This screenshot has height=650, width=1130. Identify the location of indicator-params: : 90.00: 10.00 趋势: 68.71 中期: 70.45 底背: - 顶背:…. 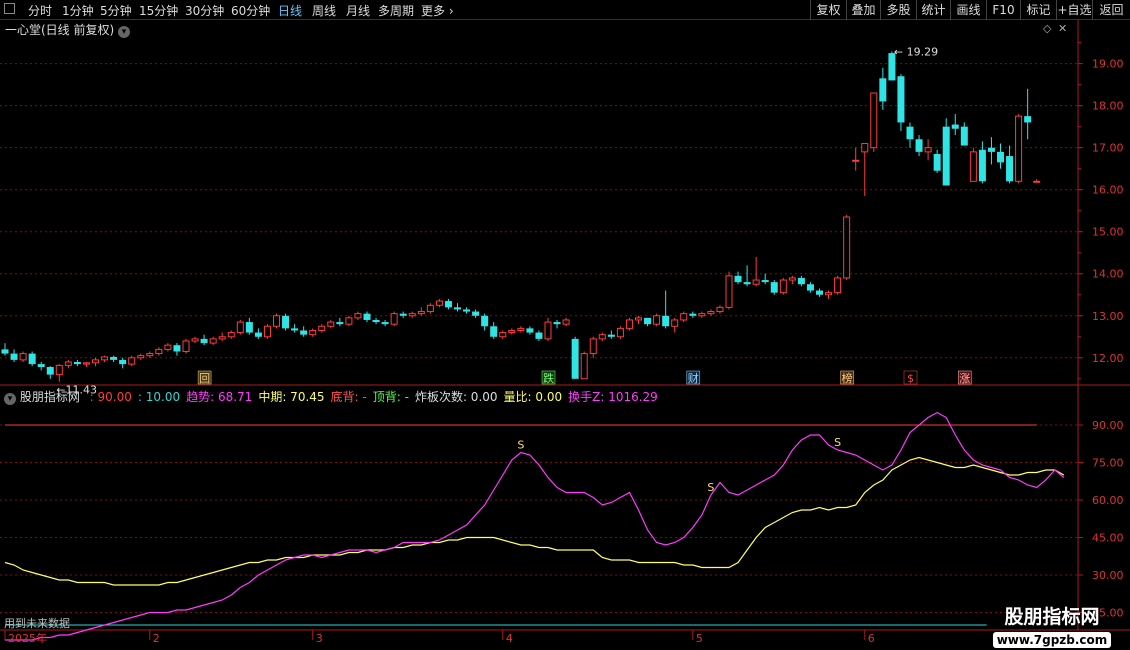
(371, 397).